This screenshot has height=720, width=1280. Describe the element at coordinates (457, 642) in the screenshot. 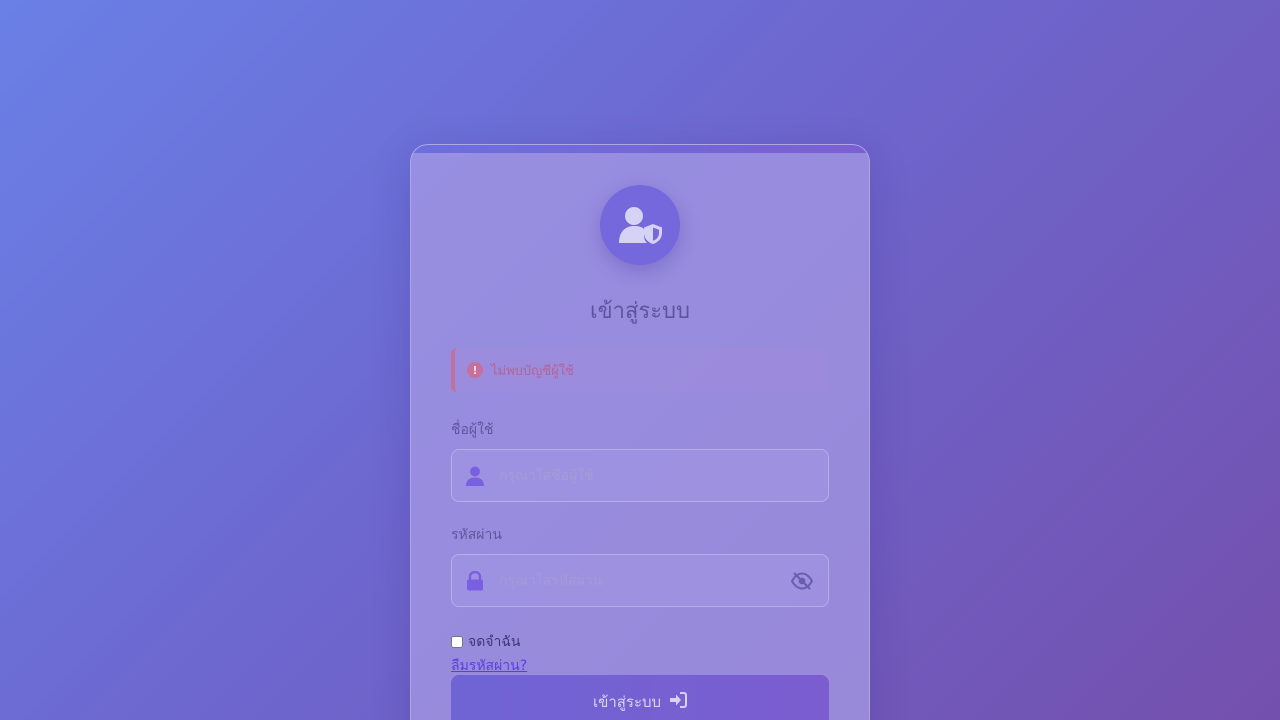

I see `remember-me-checkbox` at that location.